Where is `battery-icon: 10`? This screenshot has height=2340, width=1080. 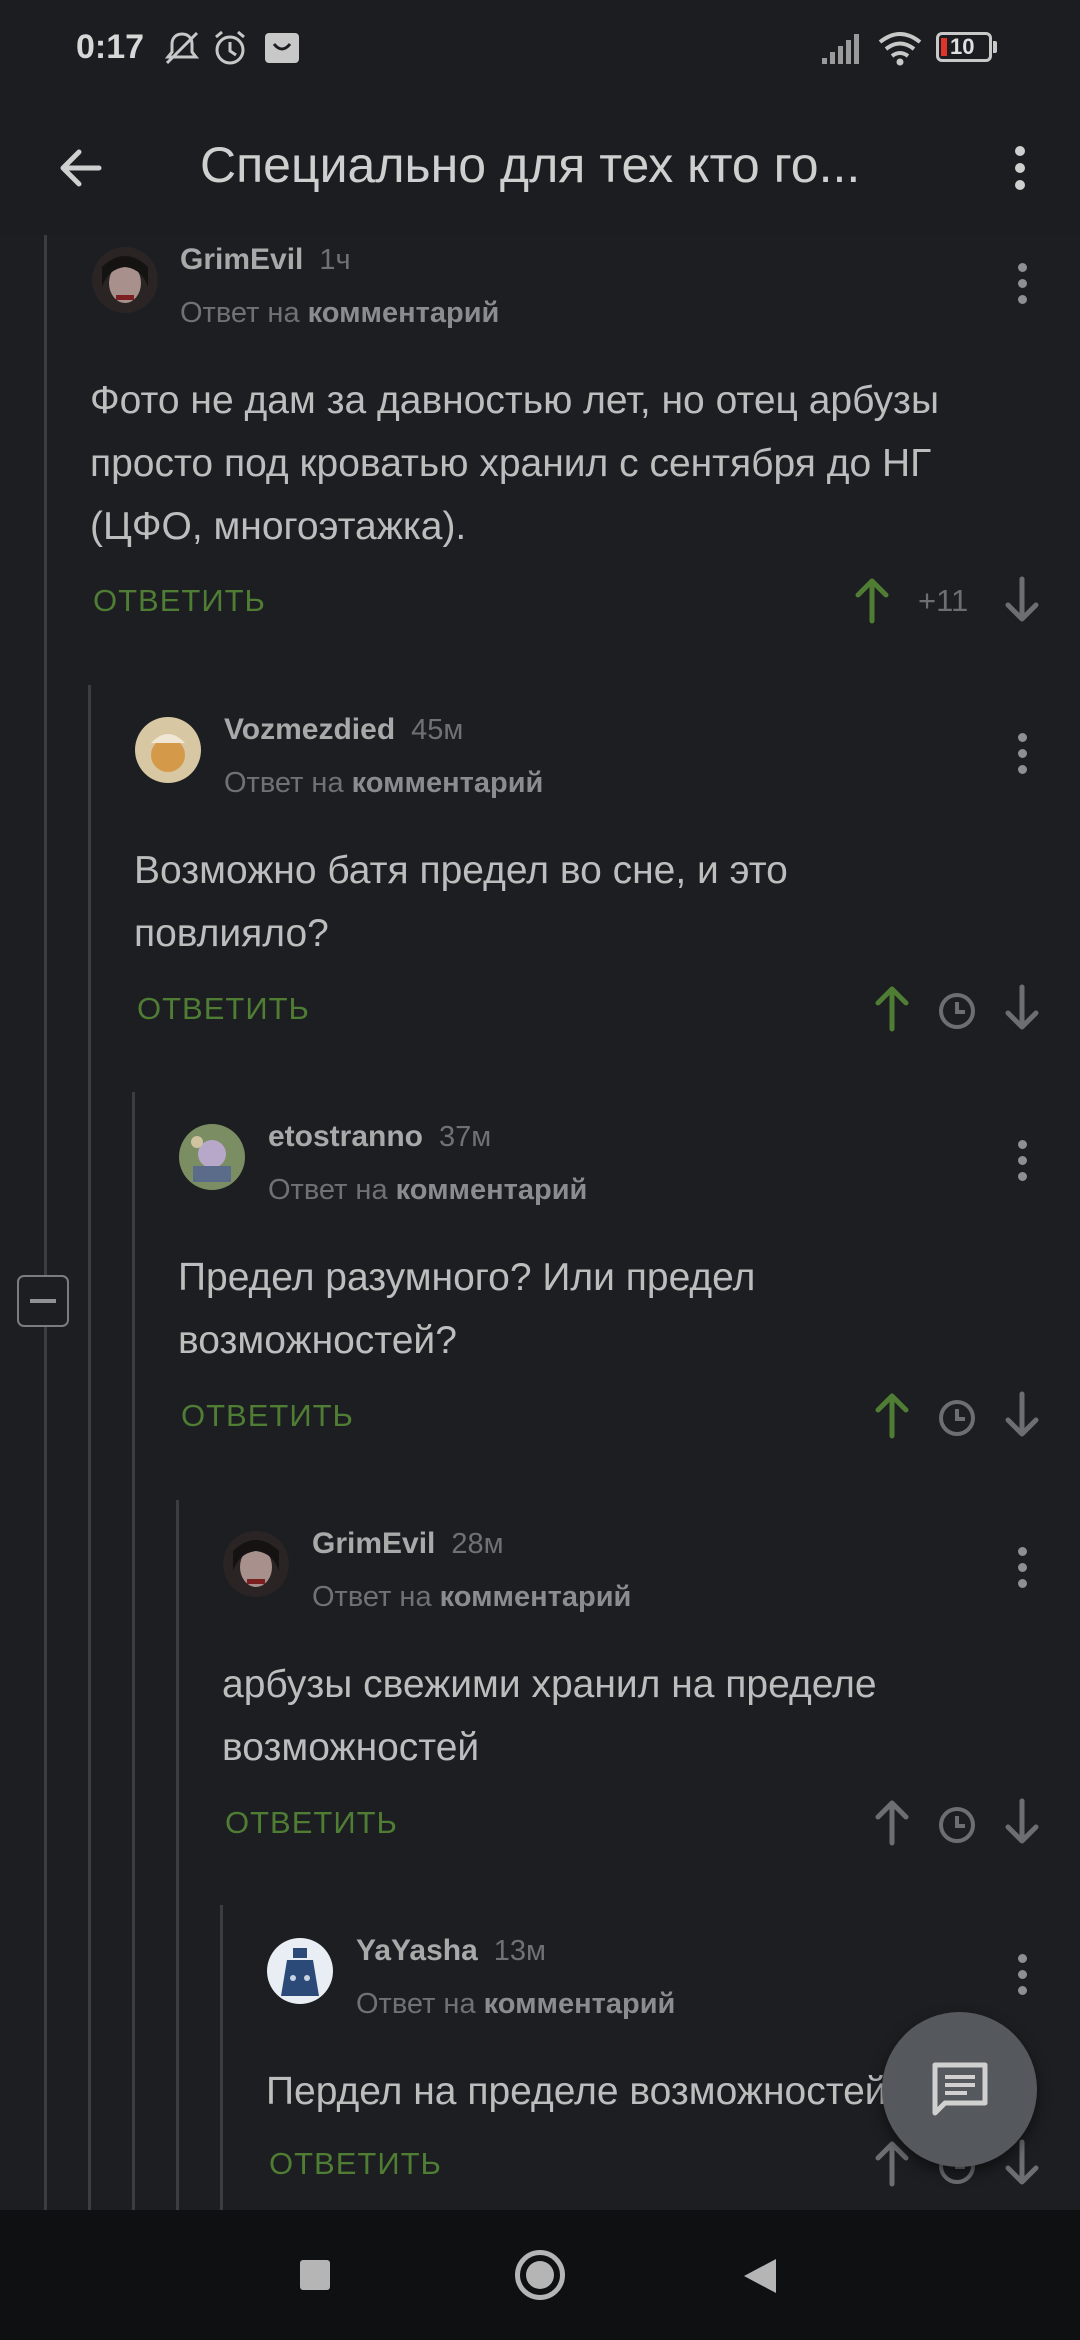 battery-icon: 10 is located at coordinates (967, 48).